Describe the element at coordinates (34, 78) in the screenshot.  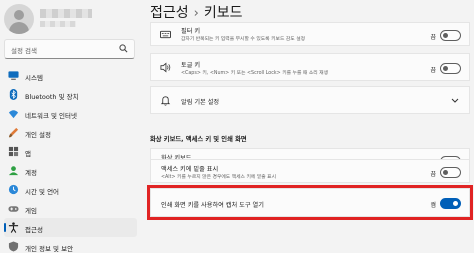
I see `sidebar-item-label: 시스템` at that location.